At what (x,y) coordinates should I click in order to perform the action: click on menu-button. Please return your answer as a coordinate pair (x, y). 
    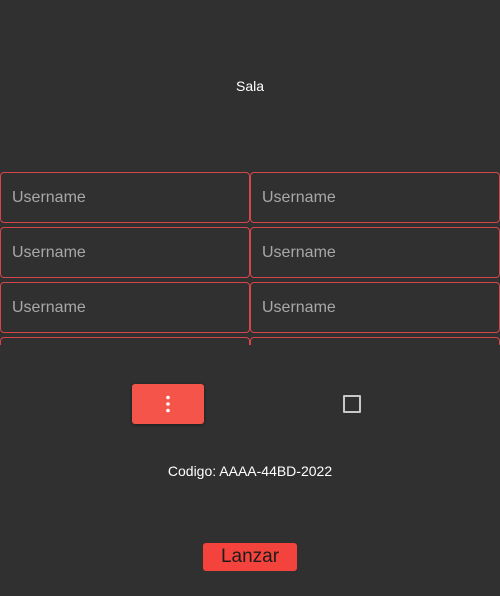
    Looking at the image, I should click on (168, 404).